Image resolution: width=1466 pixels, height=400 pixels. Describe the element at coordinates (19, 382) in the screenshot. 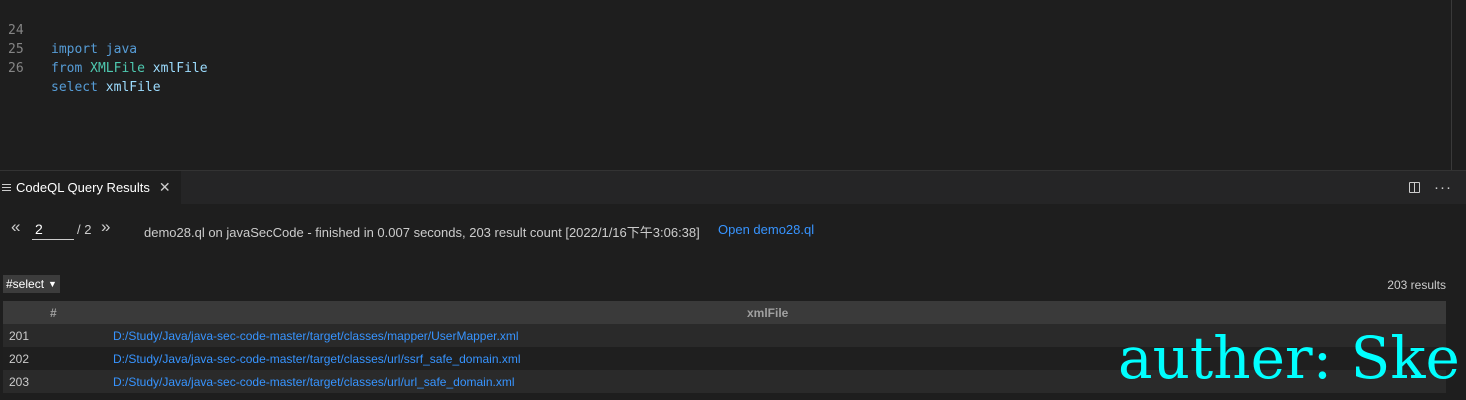

I see `row-index: 203` at that location.